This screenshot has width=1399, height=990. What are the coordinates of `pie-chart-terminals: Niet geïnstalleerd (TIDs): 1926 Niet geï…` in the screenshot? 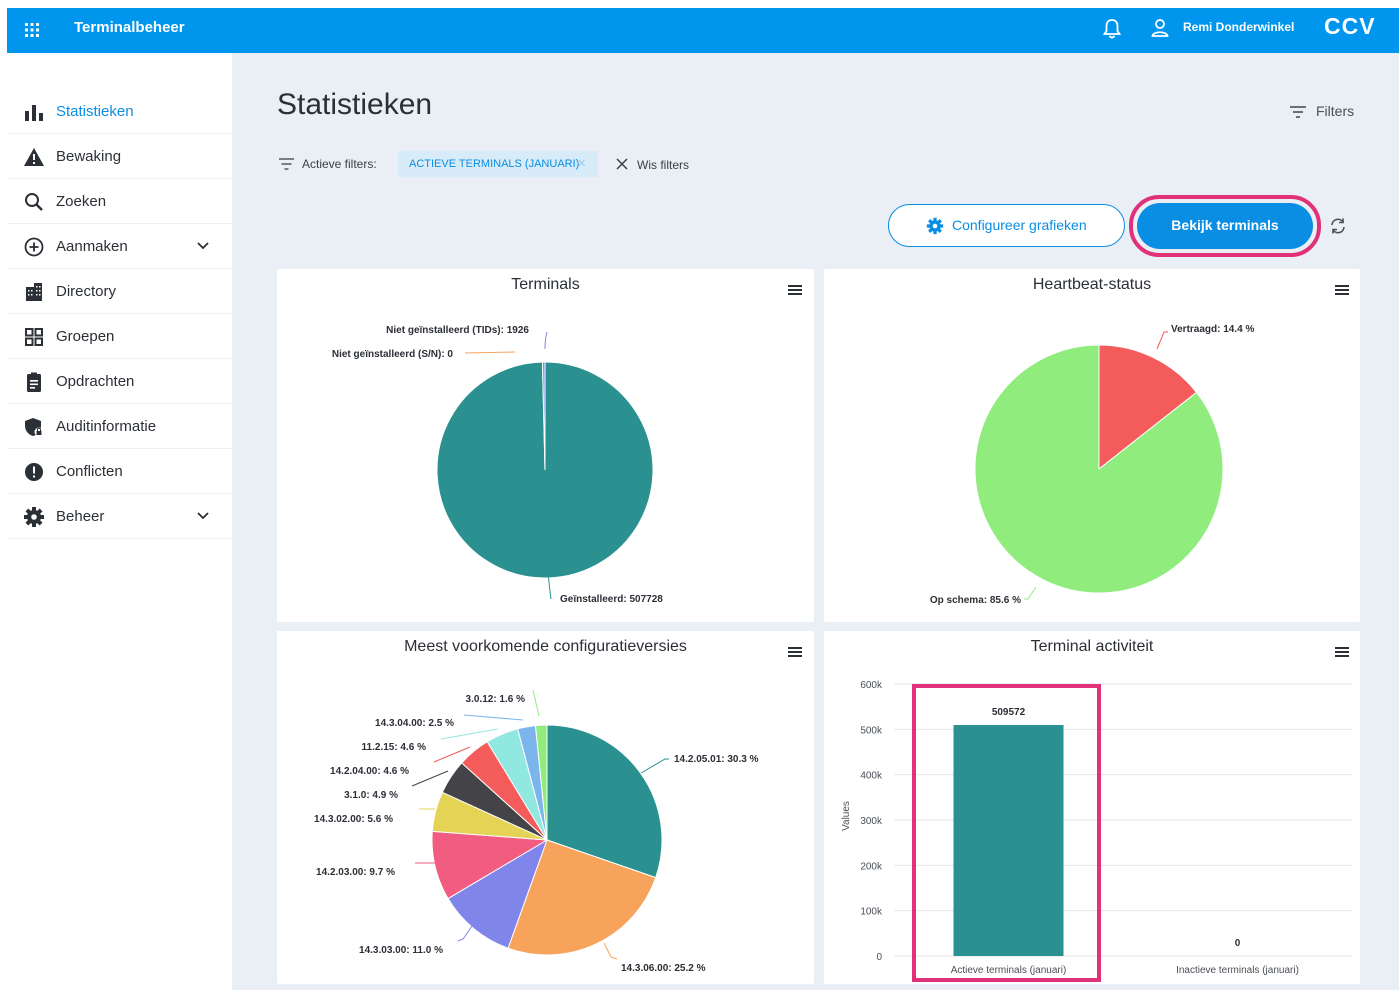 It's located at (497, 465).